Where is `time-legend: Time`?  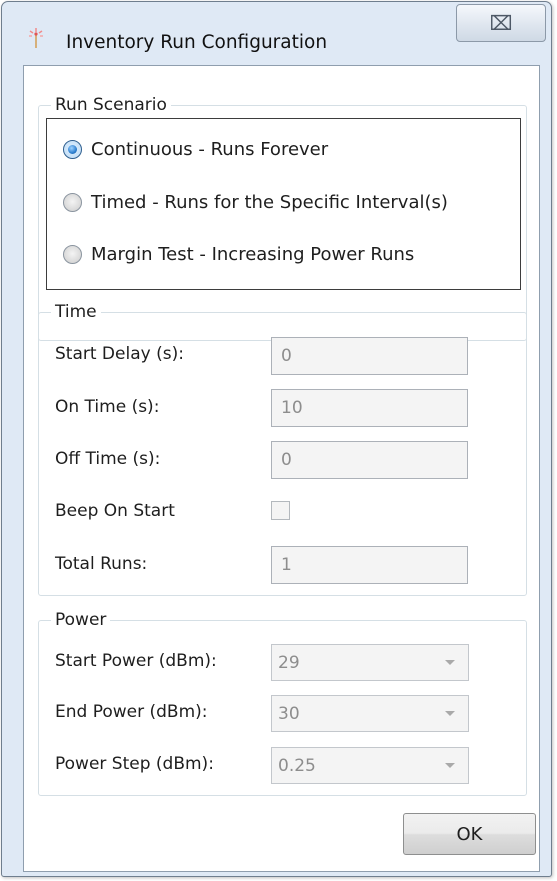
time-legend: Time is located at coordinates (76, 312).